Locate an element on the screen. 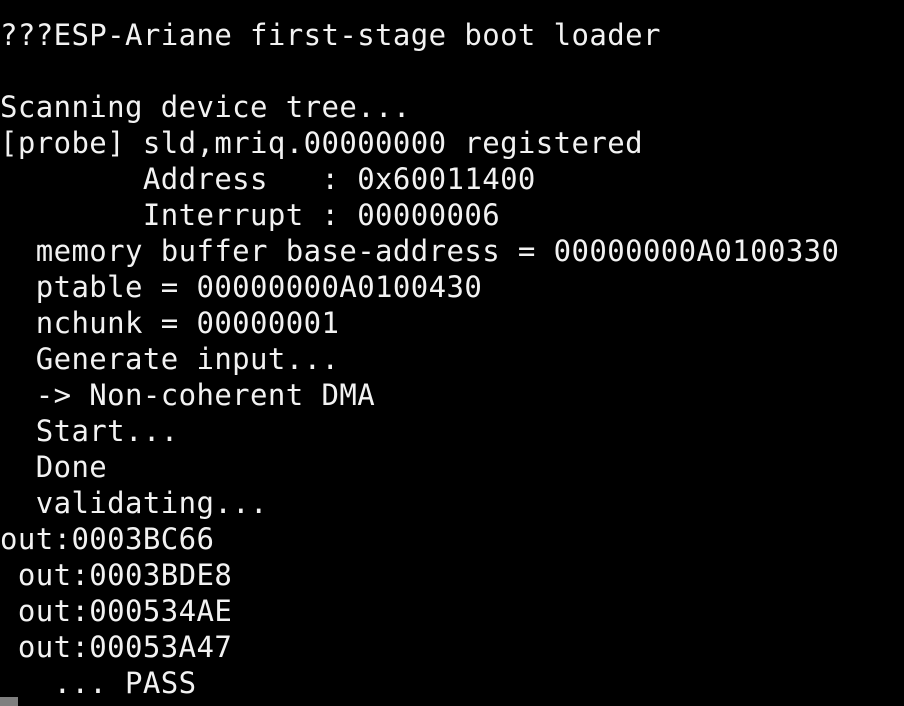 The width and height of the screenshot is (904, 706). terminal-line-out-2: out:0003BDE8 is located at coordinates (116, 575).